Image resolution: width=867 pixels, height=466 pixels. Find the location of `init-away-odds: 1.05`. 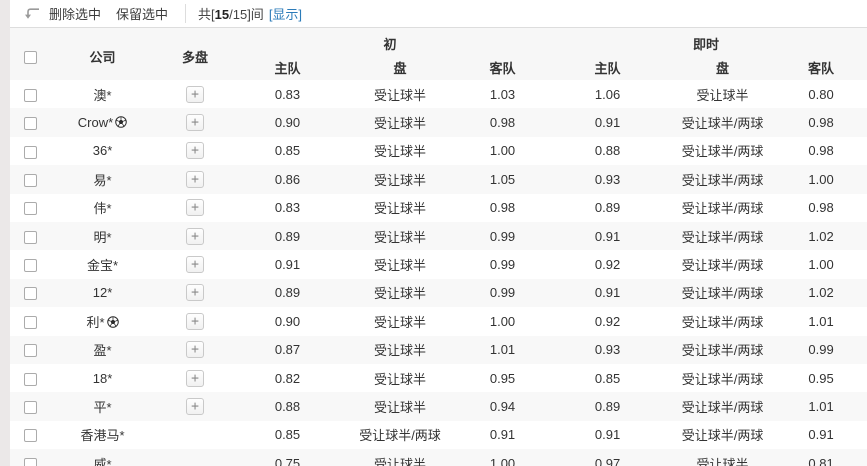

init-away-odds: 1.05 is located at coordinates (502, 179).